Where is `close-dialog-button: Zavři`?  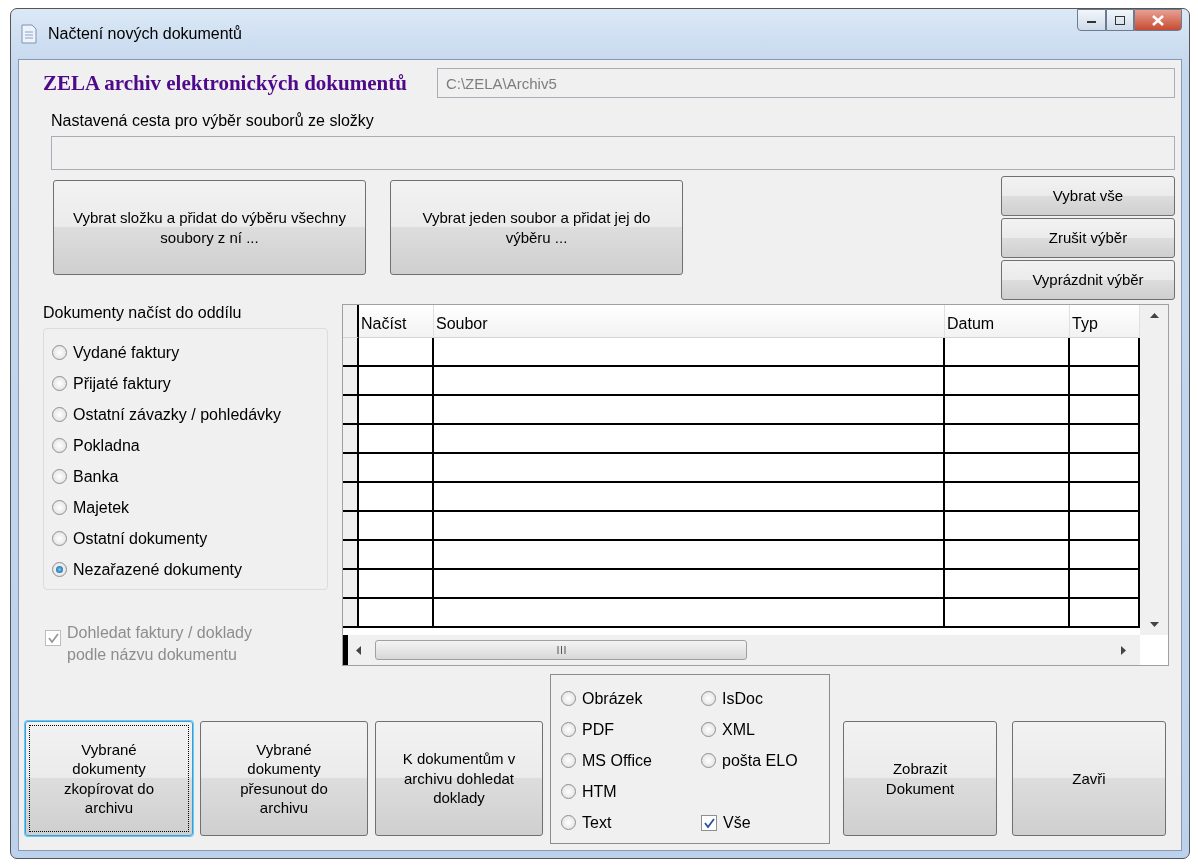 close-dialog-button: Zavři is located at coordinates (1089, 778).